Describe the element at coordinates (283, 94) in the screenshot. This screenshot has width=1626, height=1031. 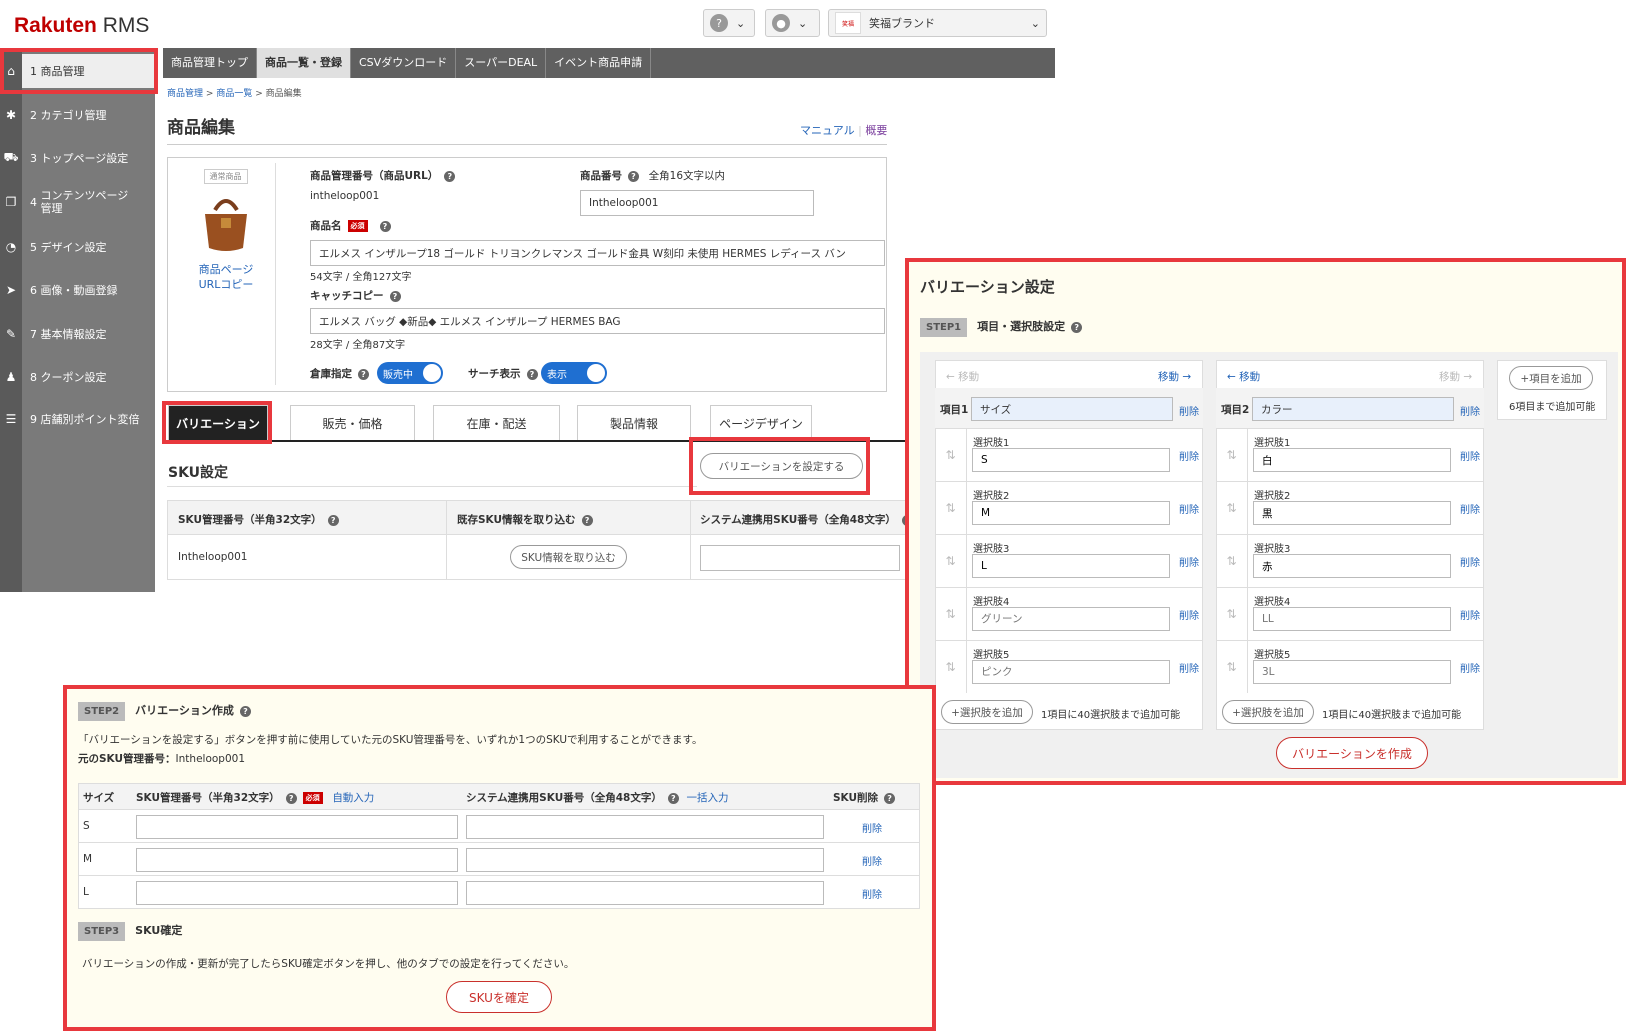
I see `breadcrumb-current: 商品編集` at that location.